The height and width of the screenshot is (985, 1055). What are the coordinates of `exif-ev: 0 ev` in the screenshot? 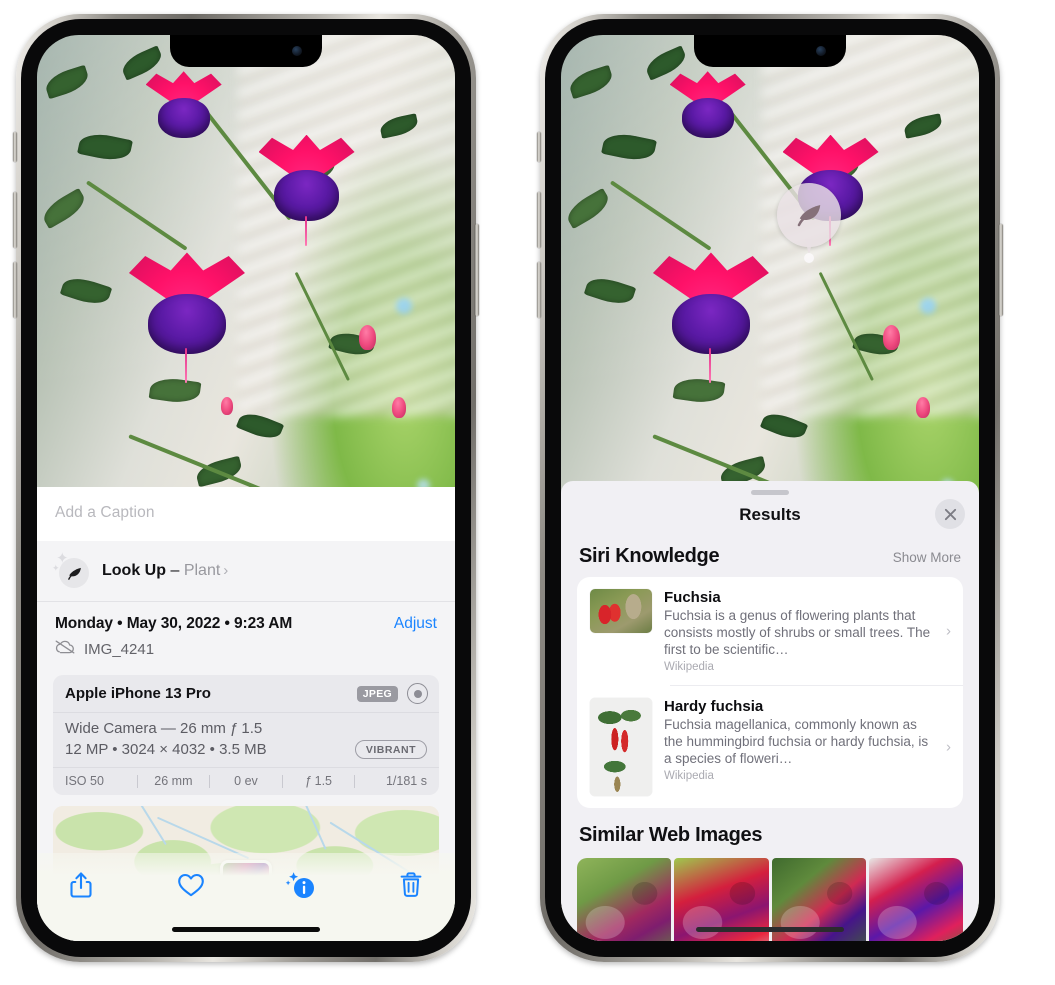 It's located at (246, 781).